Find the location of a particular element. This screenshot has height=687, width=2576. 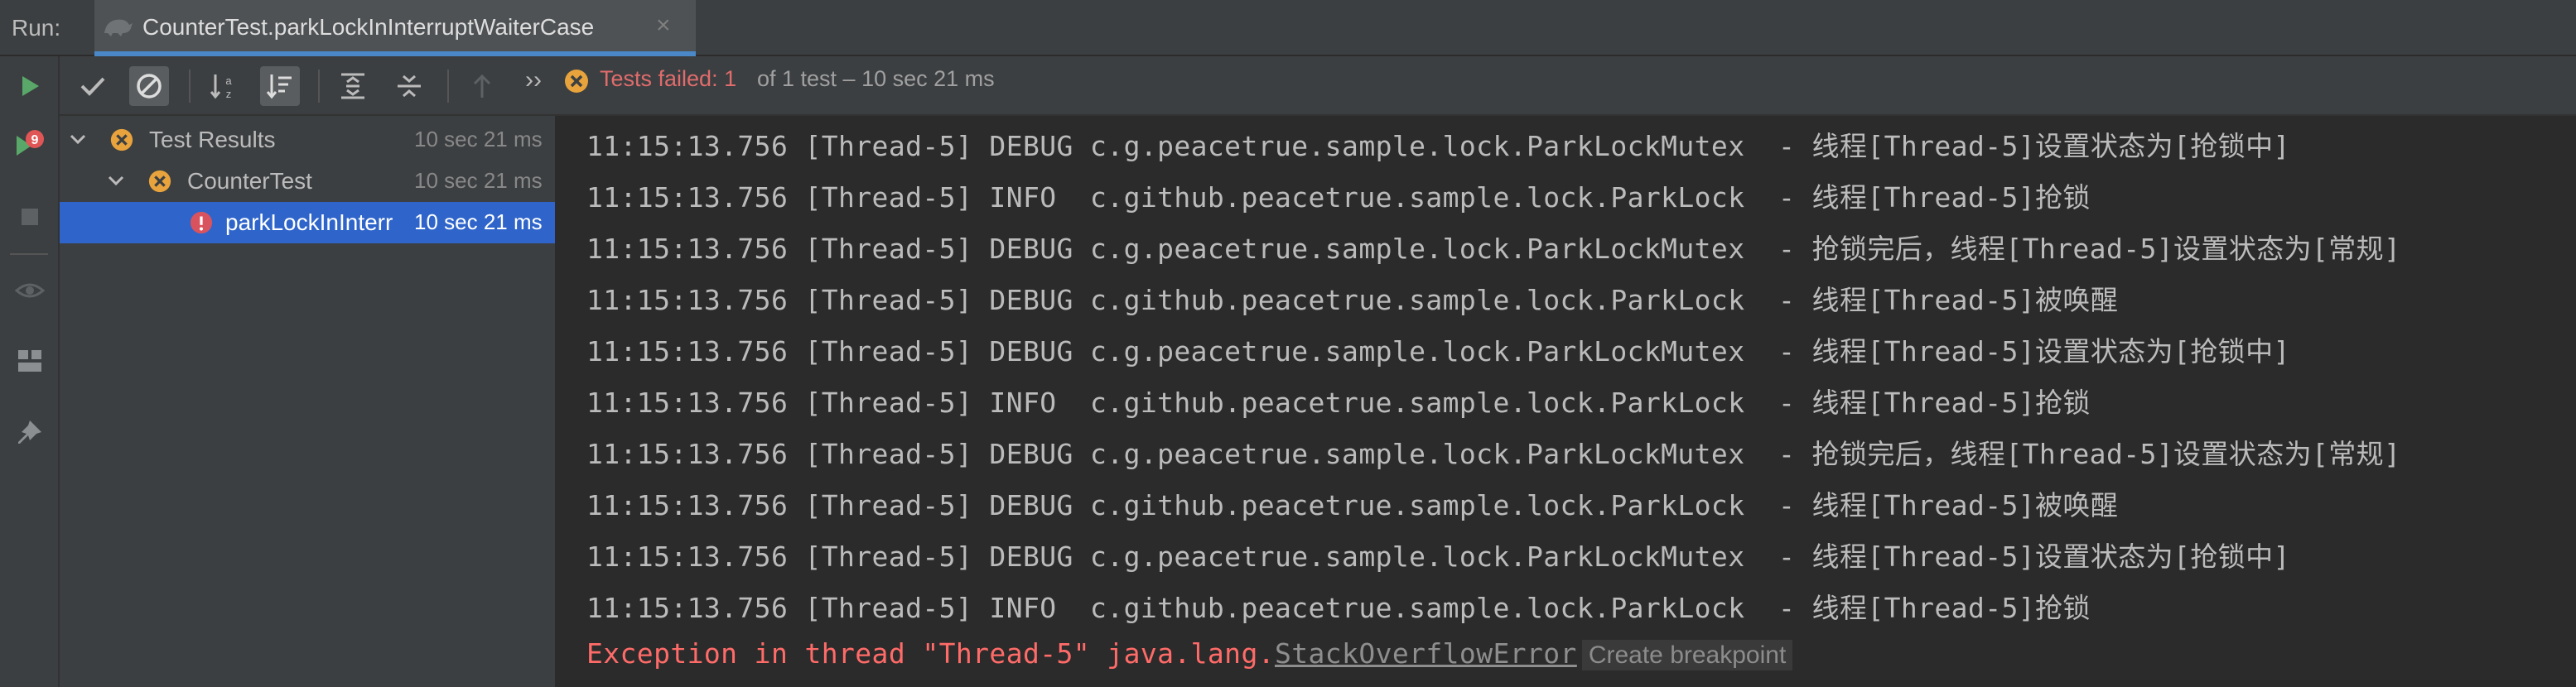

tree-row-test-method: parkLockInInterr 10 sec 21 ms is located at coordinates (307, 223).